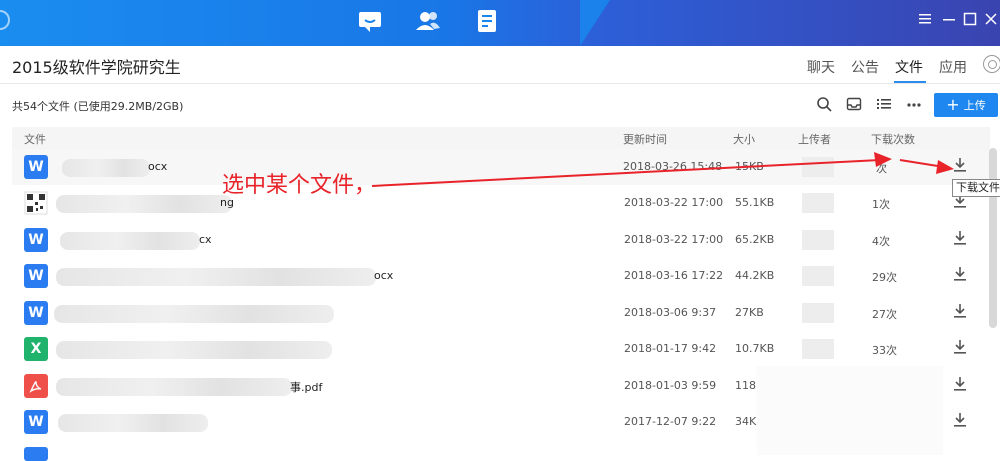  What do you see at coordinates (36, 203) in the screenshot?
I see `image-file-icon` at bounding box center [36, 203].